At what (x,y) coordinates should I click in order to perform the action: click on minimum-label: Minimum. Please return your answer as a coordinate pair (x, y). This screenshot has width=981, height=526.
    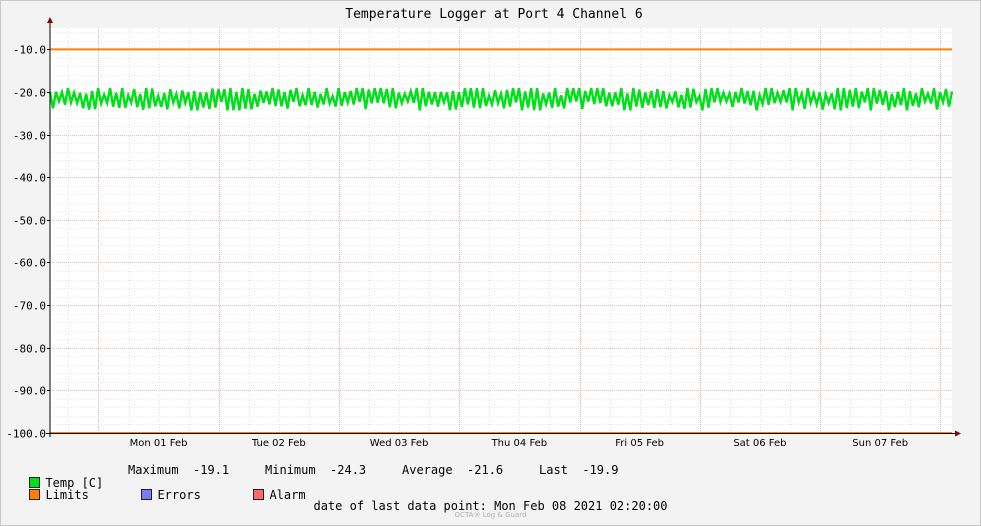
    Looking at the image, I should click on (290, 470).